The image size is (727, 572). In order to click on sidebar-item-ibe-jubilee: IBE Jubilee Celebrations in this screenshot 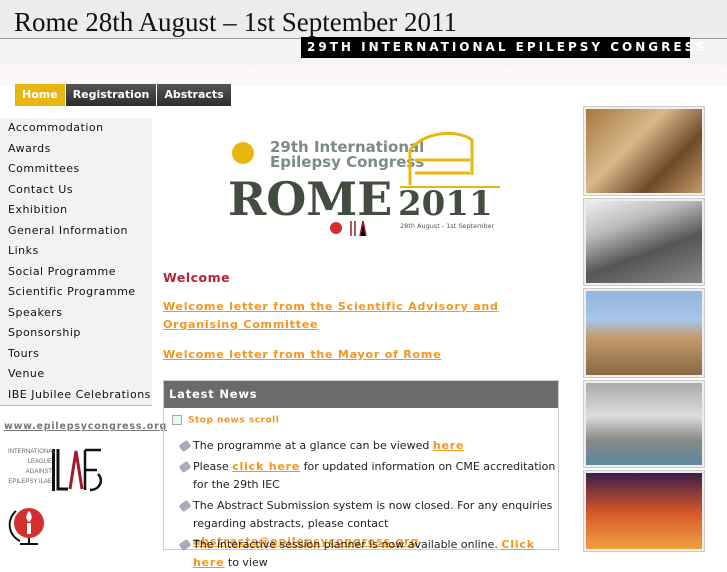, I will do `click(76, 395)`.